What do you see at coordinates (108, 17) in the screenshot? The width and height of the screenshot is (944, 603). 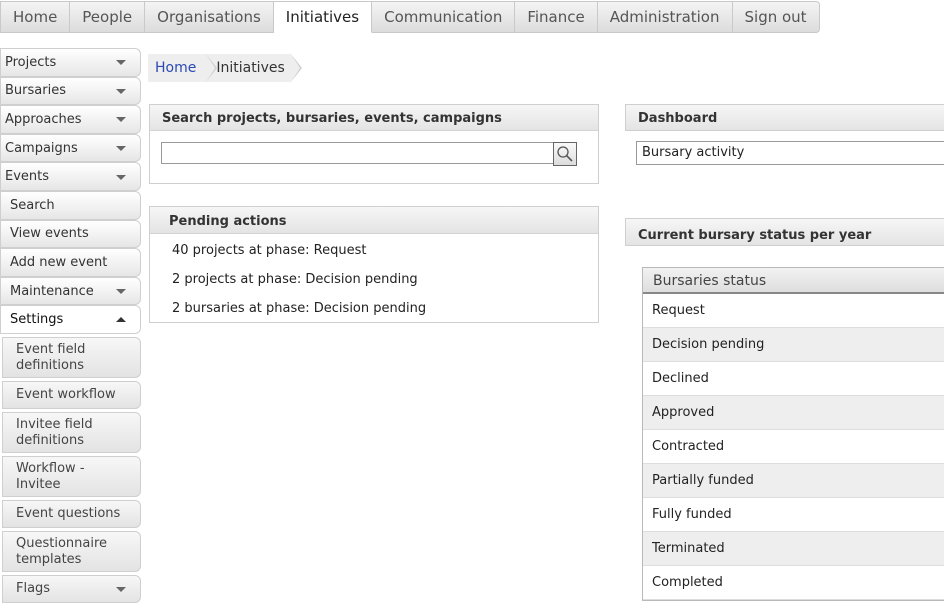 I see `tab-people: People` at bounding box center [108, 17].